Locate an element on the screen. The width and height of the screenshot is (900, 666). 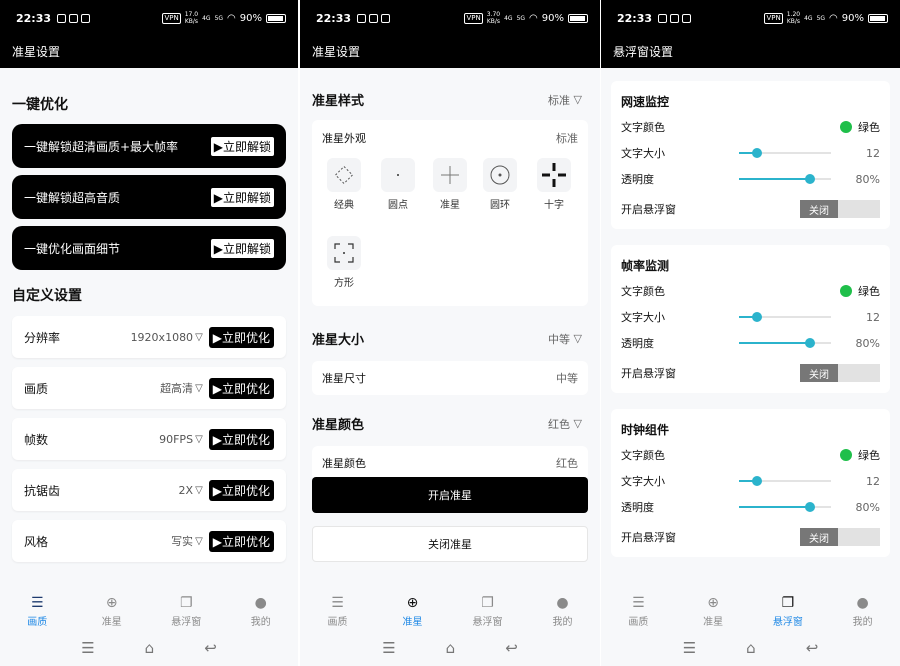
appearance-label: 准星外观 is located at coordinates (344, 138).